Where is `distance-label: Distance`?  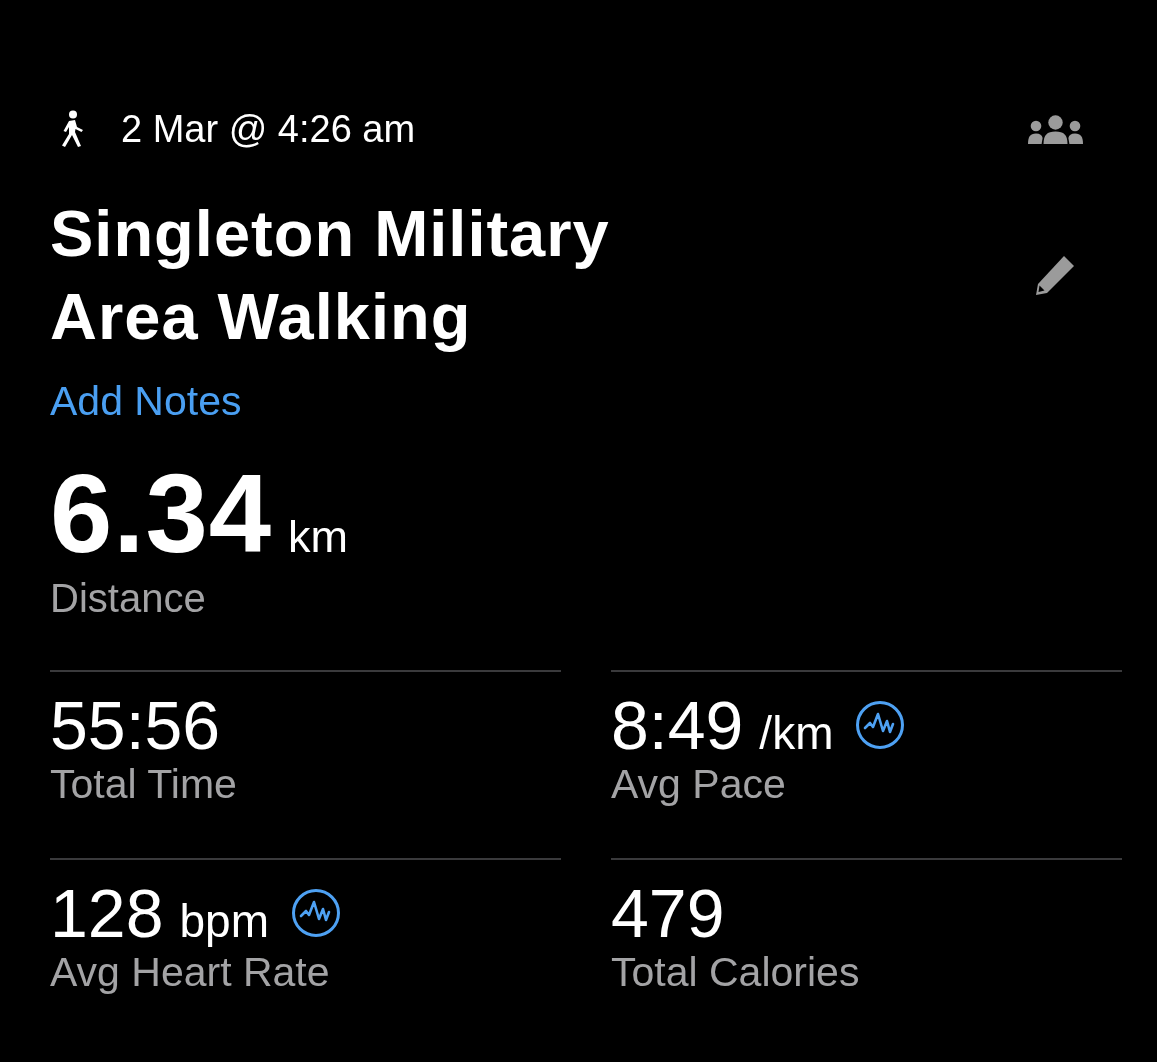
distance-label: Distance is located at coordinates (128, 598).